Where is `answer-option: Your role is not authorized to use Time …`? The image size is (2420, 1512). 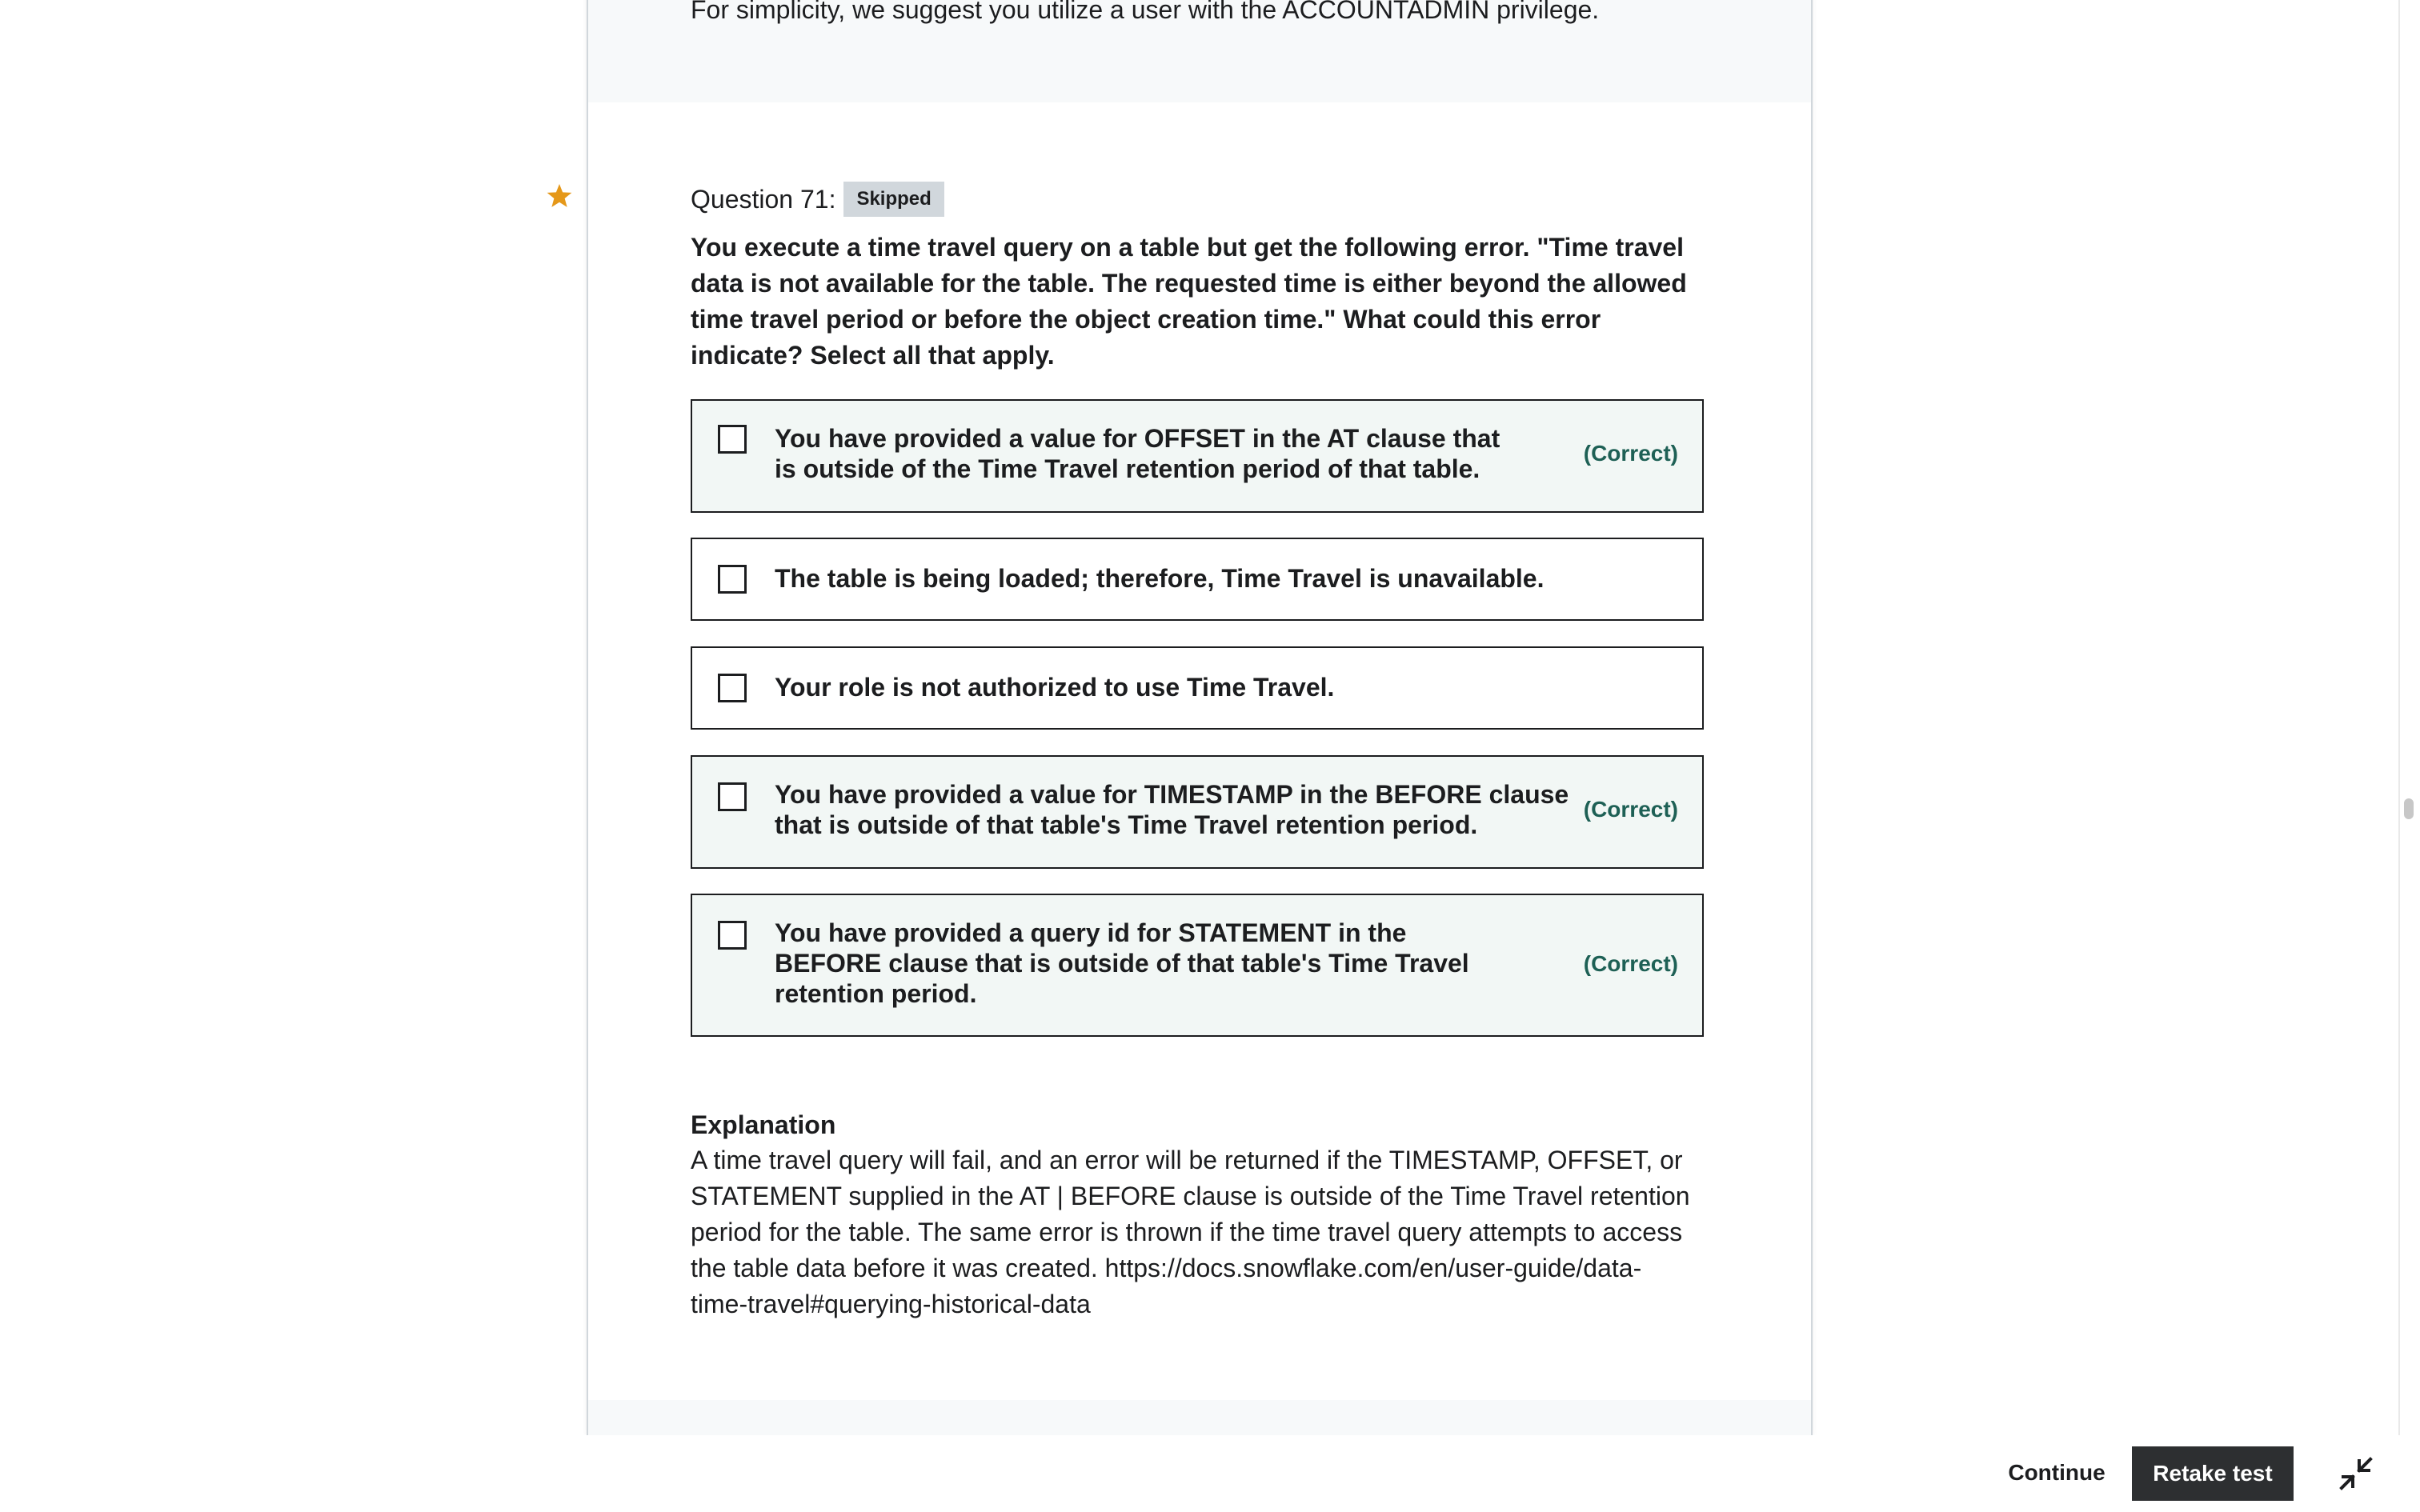
answer-option: Your role is not authorized to use Time … is located at coordinates (1197, 688).